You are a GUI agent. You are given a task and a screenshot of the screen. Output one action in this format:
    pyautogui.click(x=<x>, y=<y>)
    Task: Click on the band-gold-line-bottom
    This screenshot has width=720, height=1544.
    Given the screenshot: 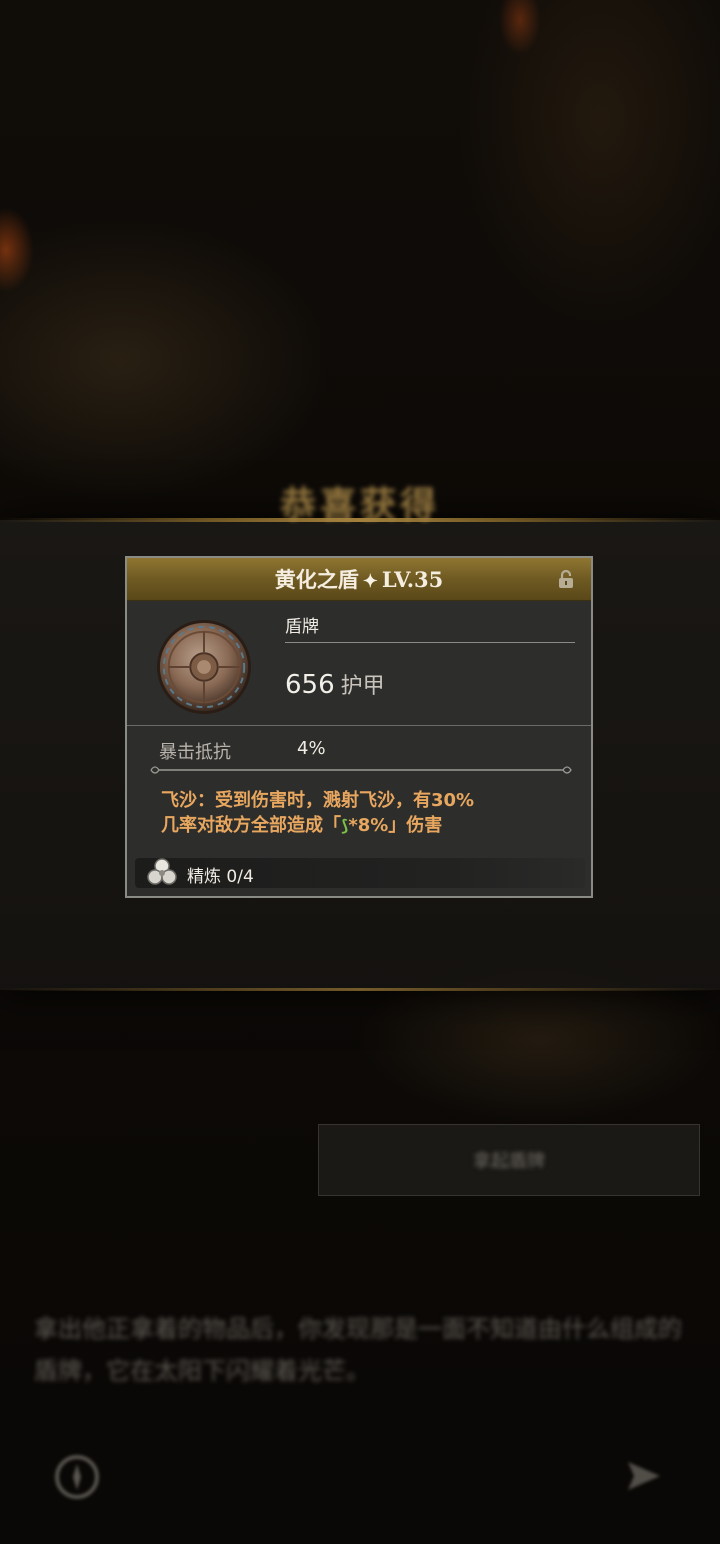 What is the action you would take?
    pyautogui.click(x=360, y=989)
    